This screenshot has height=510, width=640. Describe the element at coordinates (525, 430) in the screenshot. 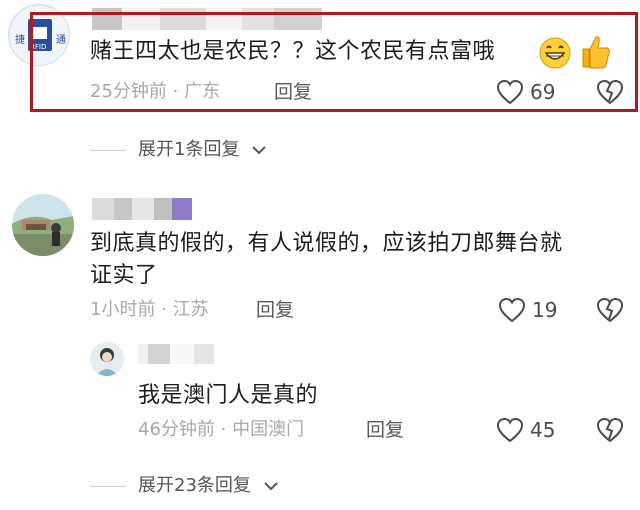

I see `like-button: 45` at that location.